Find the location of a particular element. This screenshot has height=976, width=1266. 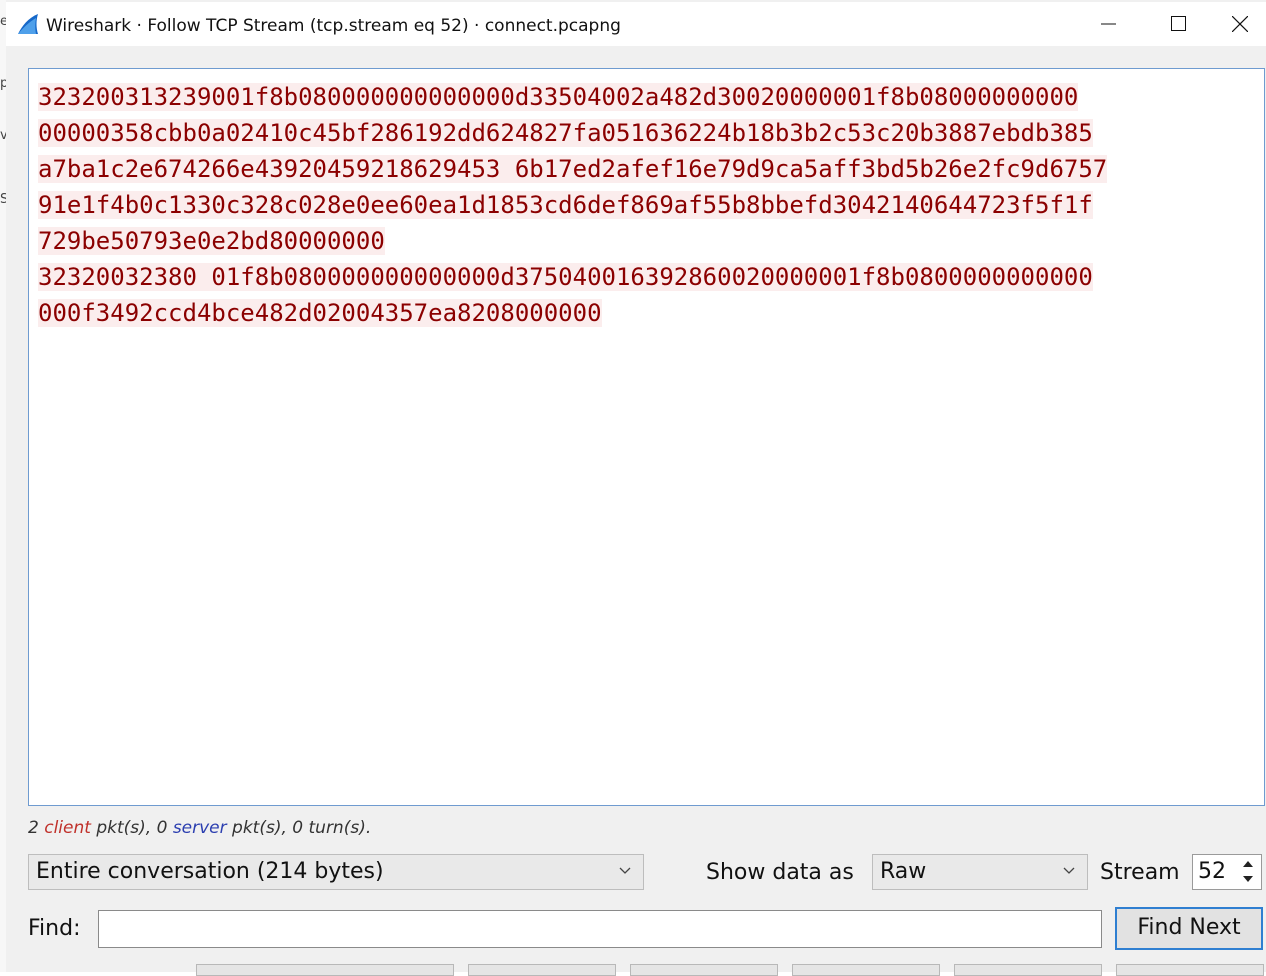

show-data-as-label: Show data as is located at coordinates (780, 872).